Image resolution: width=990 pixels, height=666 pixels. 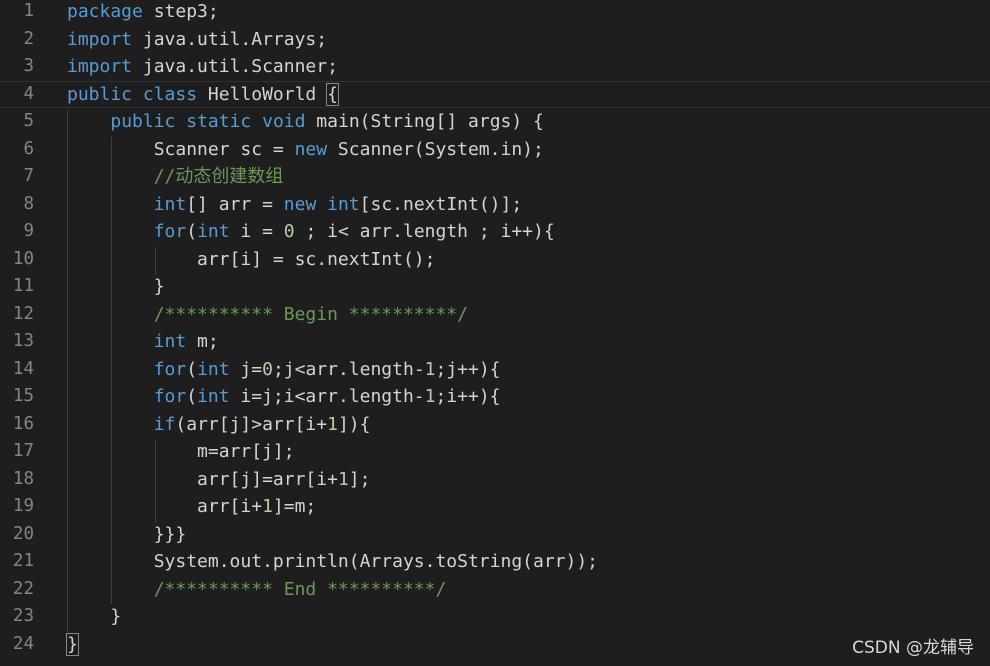 I want to click on code-token-text: [sc.nextInt()];, so click(x=441, y=204).